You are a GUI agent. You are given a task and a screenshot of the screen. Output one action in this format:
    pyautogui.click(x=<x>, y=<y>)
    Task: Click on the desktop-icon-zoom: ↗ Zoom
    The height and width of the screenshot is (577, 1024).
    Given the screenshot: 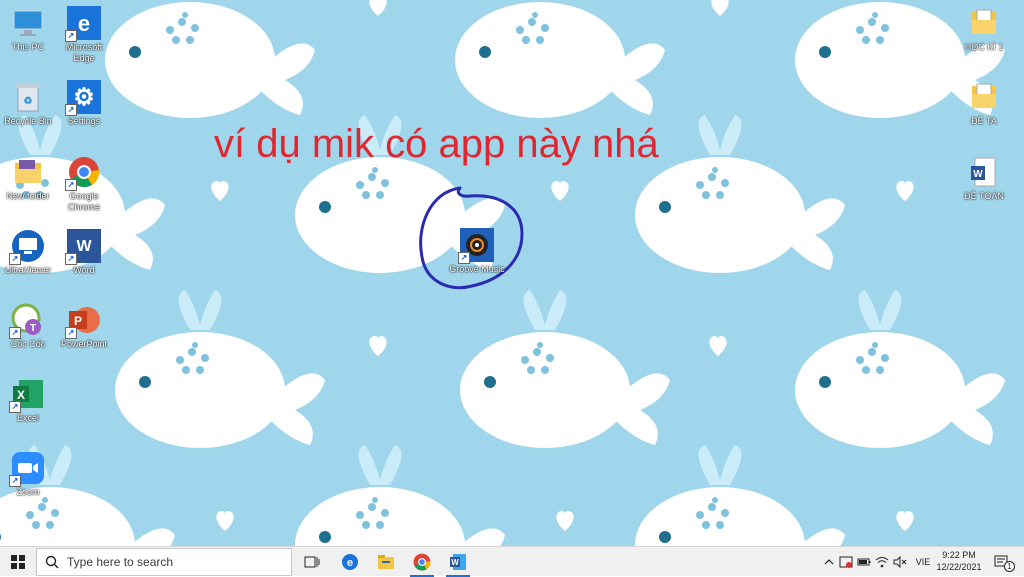 What is the action you would take?
    pyautogui.click(x=28, y=474)
    